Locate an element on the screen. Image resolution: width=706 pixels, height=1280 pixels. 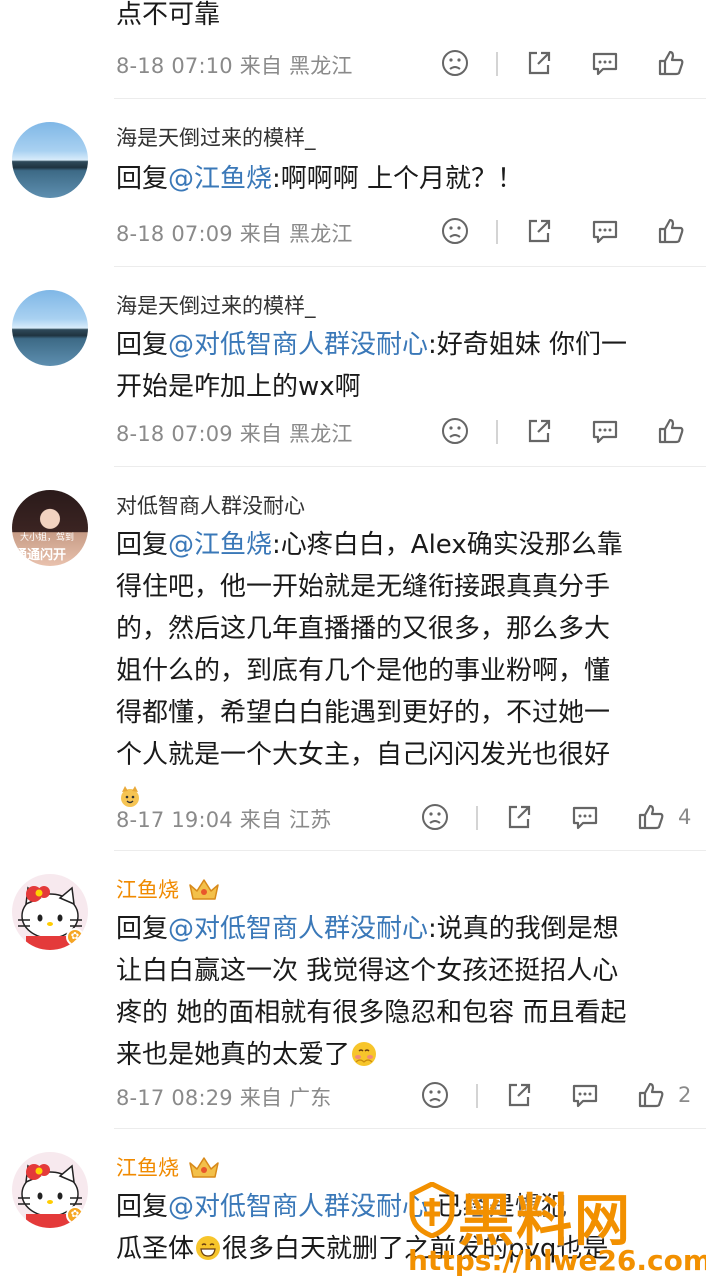
watermark: 黑料网 https://hlwe26.com is located at coordinates (557, 1224).